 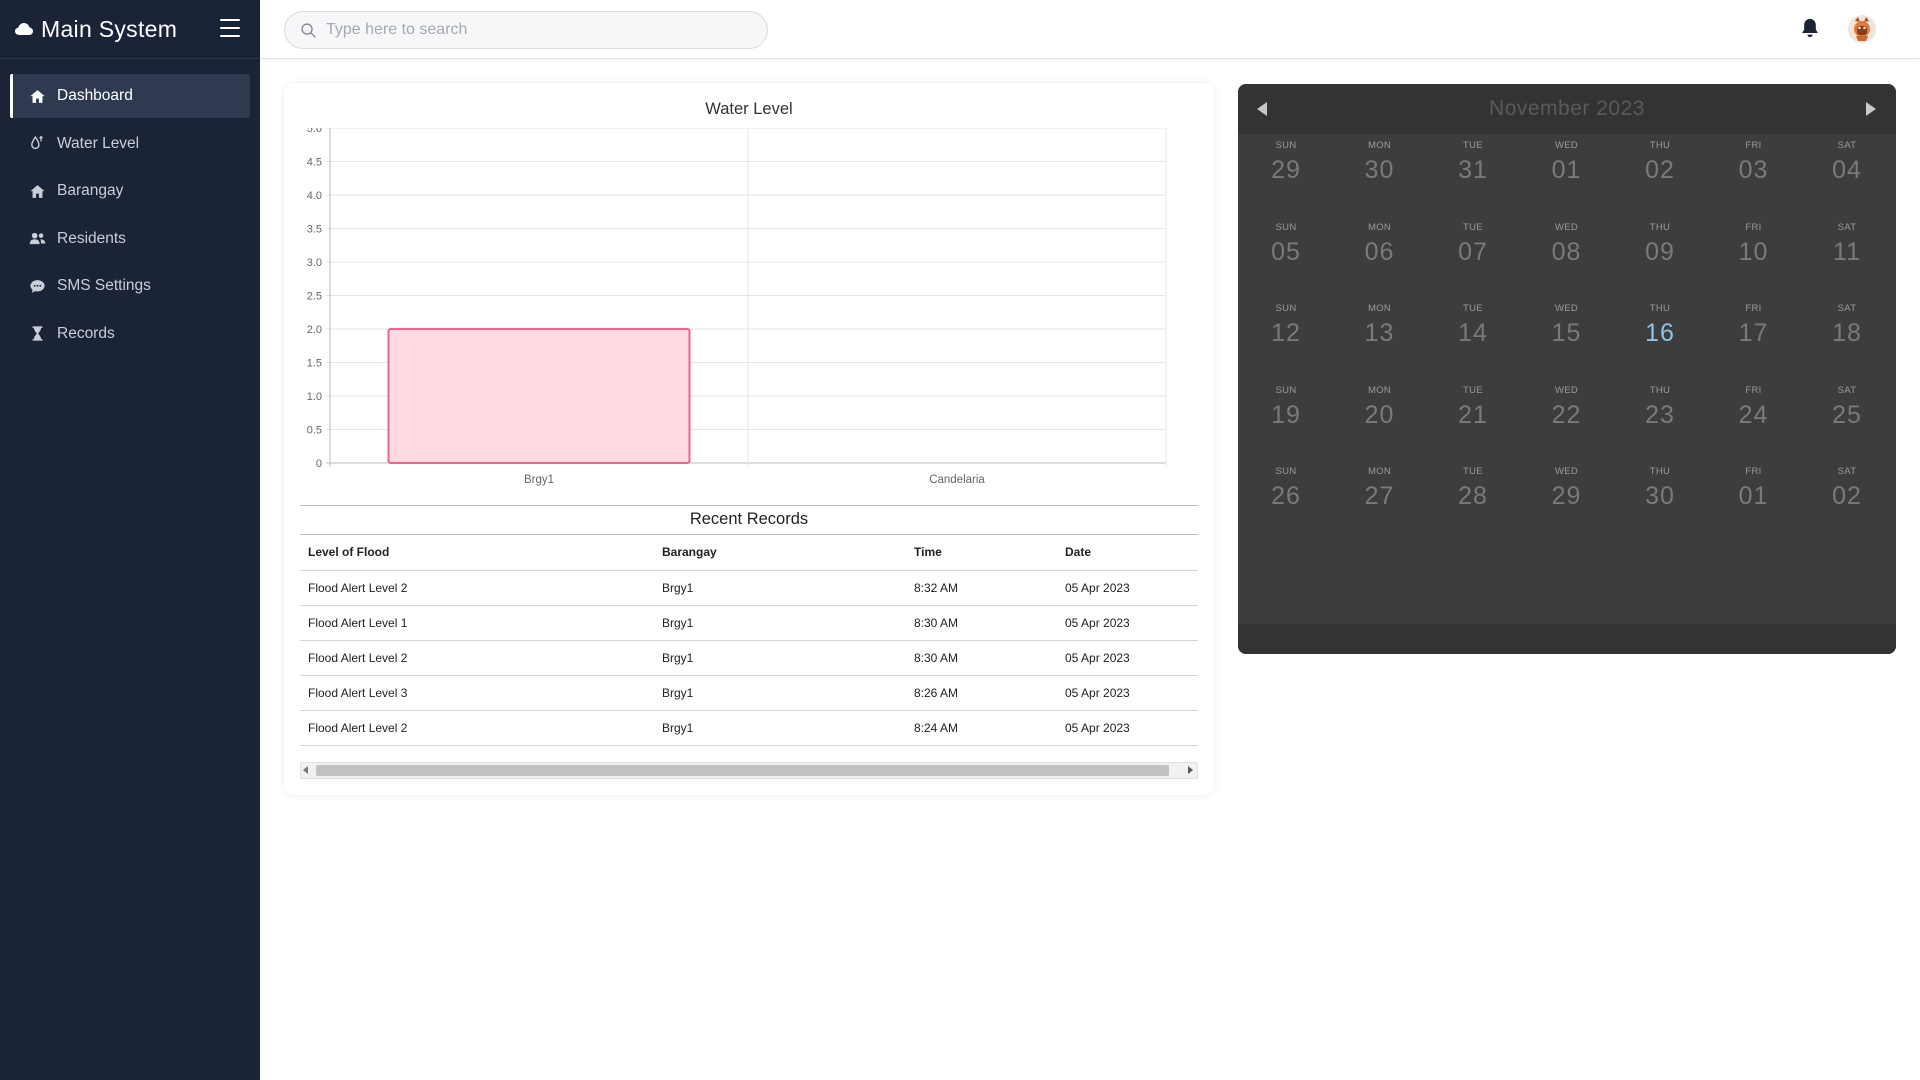 I want to click on calendar-day: SAT 04, so click(x=1847, y=169).